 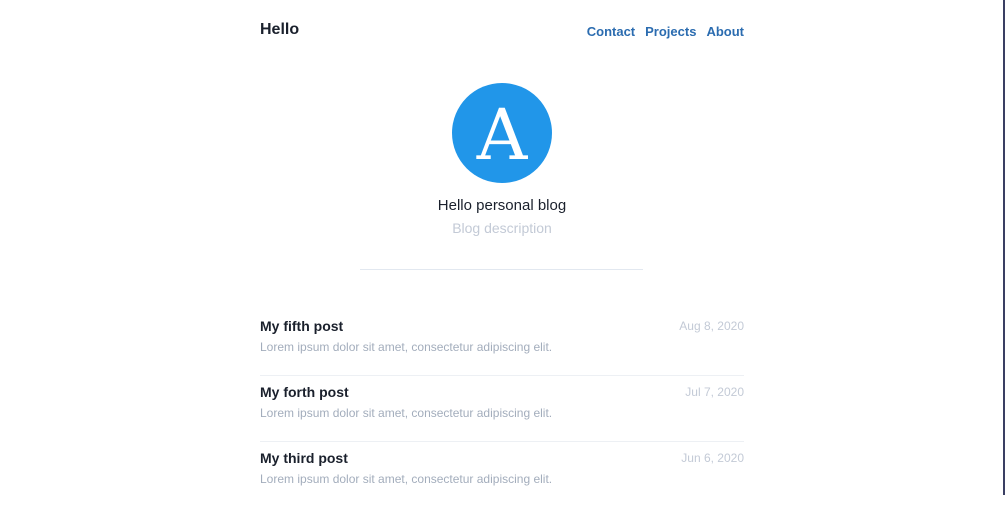 I want to click on site-header: Hello Contact Projects About, so click(x=502, y=30).